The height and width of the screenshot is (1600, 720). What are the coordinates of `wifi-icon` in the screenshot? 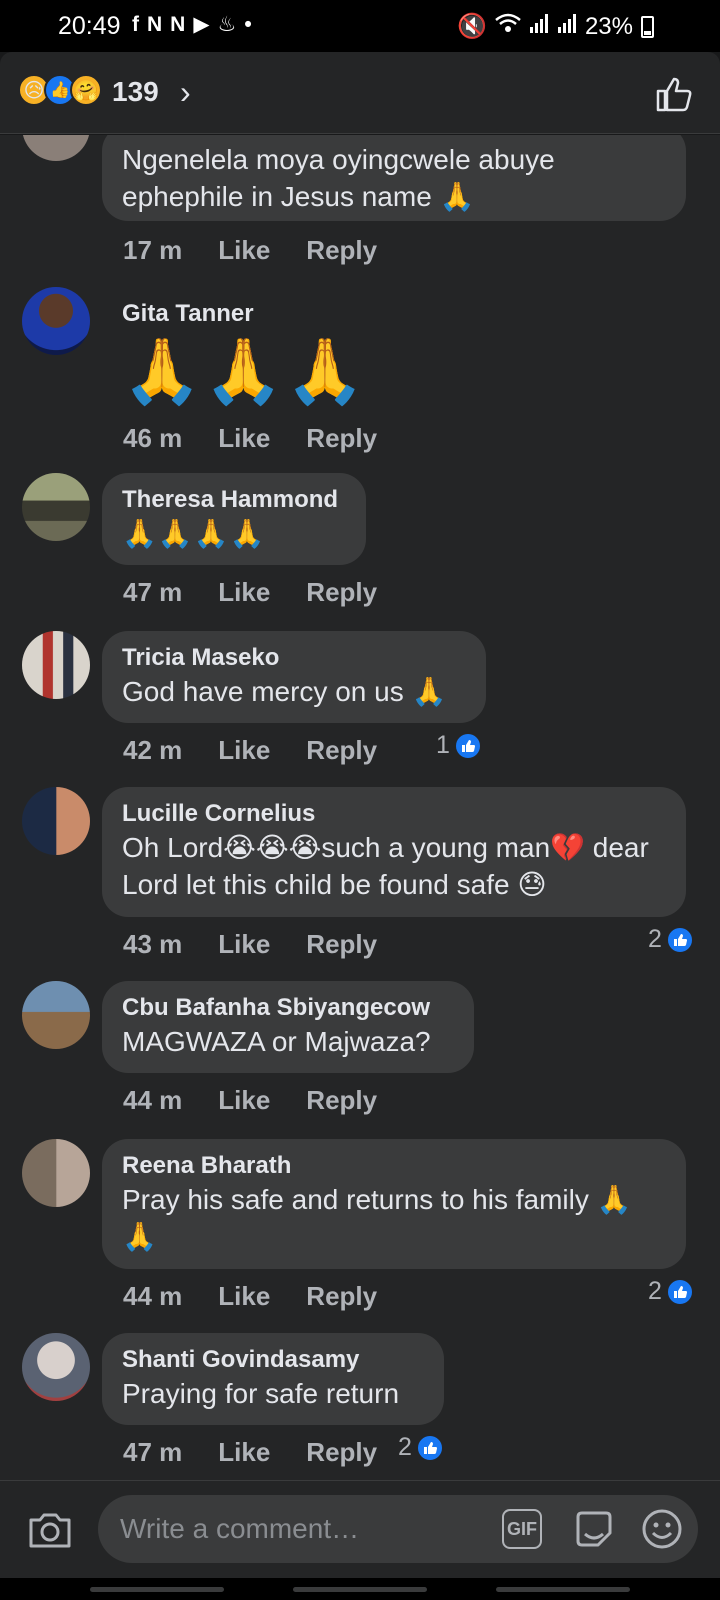 It's located at (508, 26).